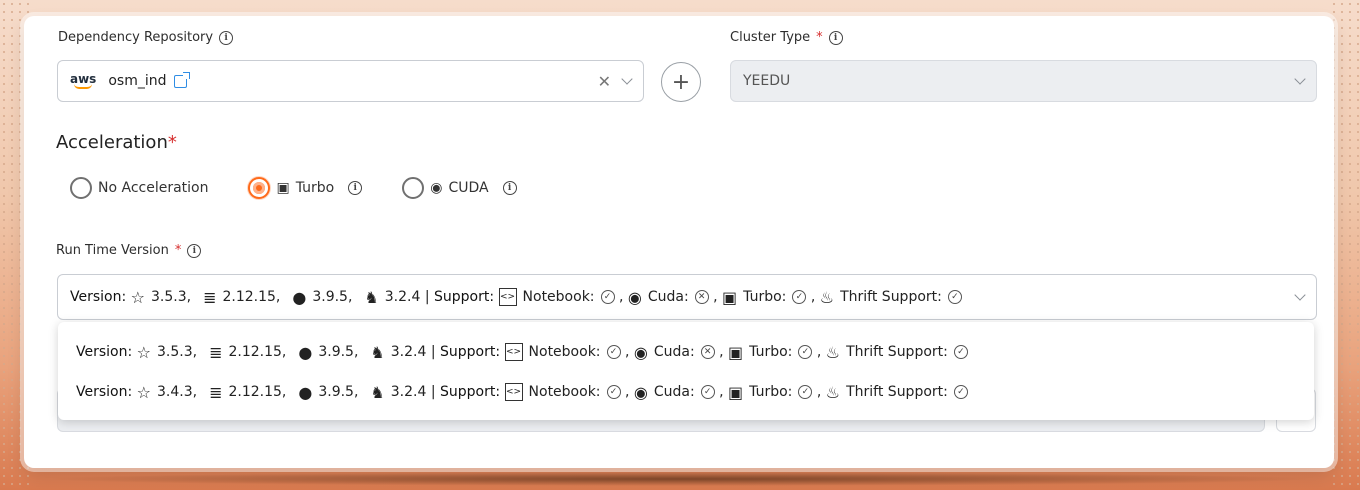  What do you see at coordinates (305, 188) in the screenshot?
I see `radio-turbo: ▣ Turbo i` at bounding box center [305, 188].